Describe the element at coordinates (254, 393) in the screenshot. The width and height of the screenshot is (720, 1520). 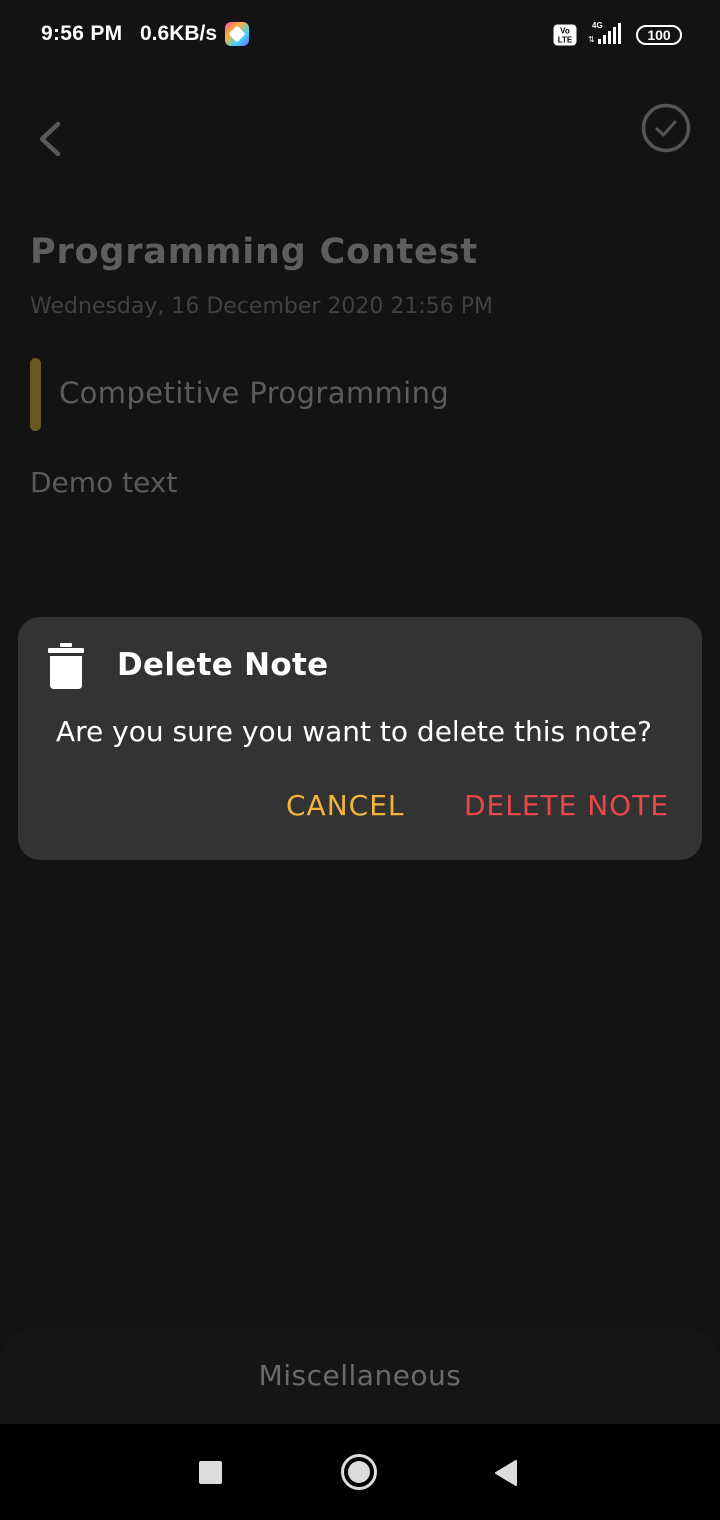
I see `note-subtitle-input: Competitive Programming` at that location.